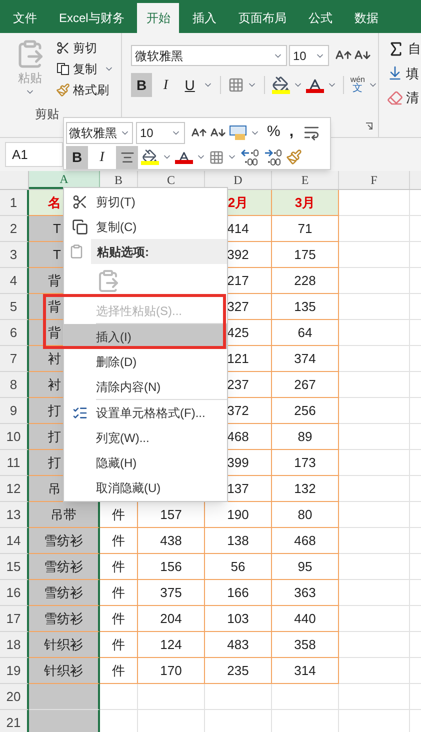 This screenshot has width=421, height=732. Describe the element at coordinates (34, 154) in the screenshot. I see `name-box: A1` at that location.